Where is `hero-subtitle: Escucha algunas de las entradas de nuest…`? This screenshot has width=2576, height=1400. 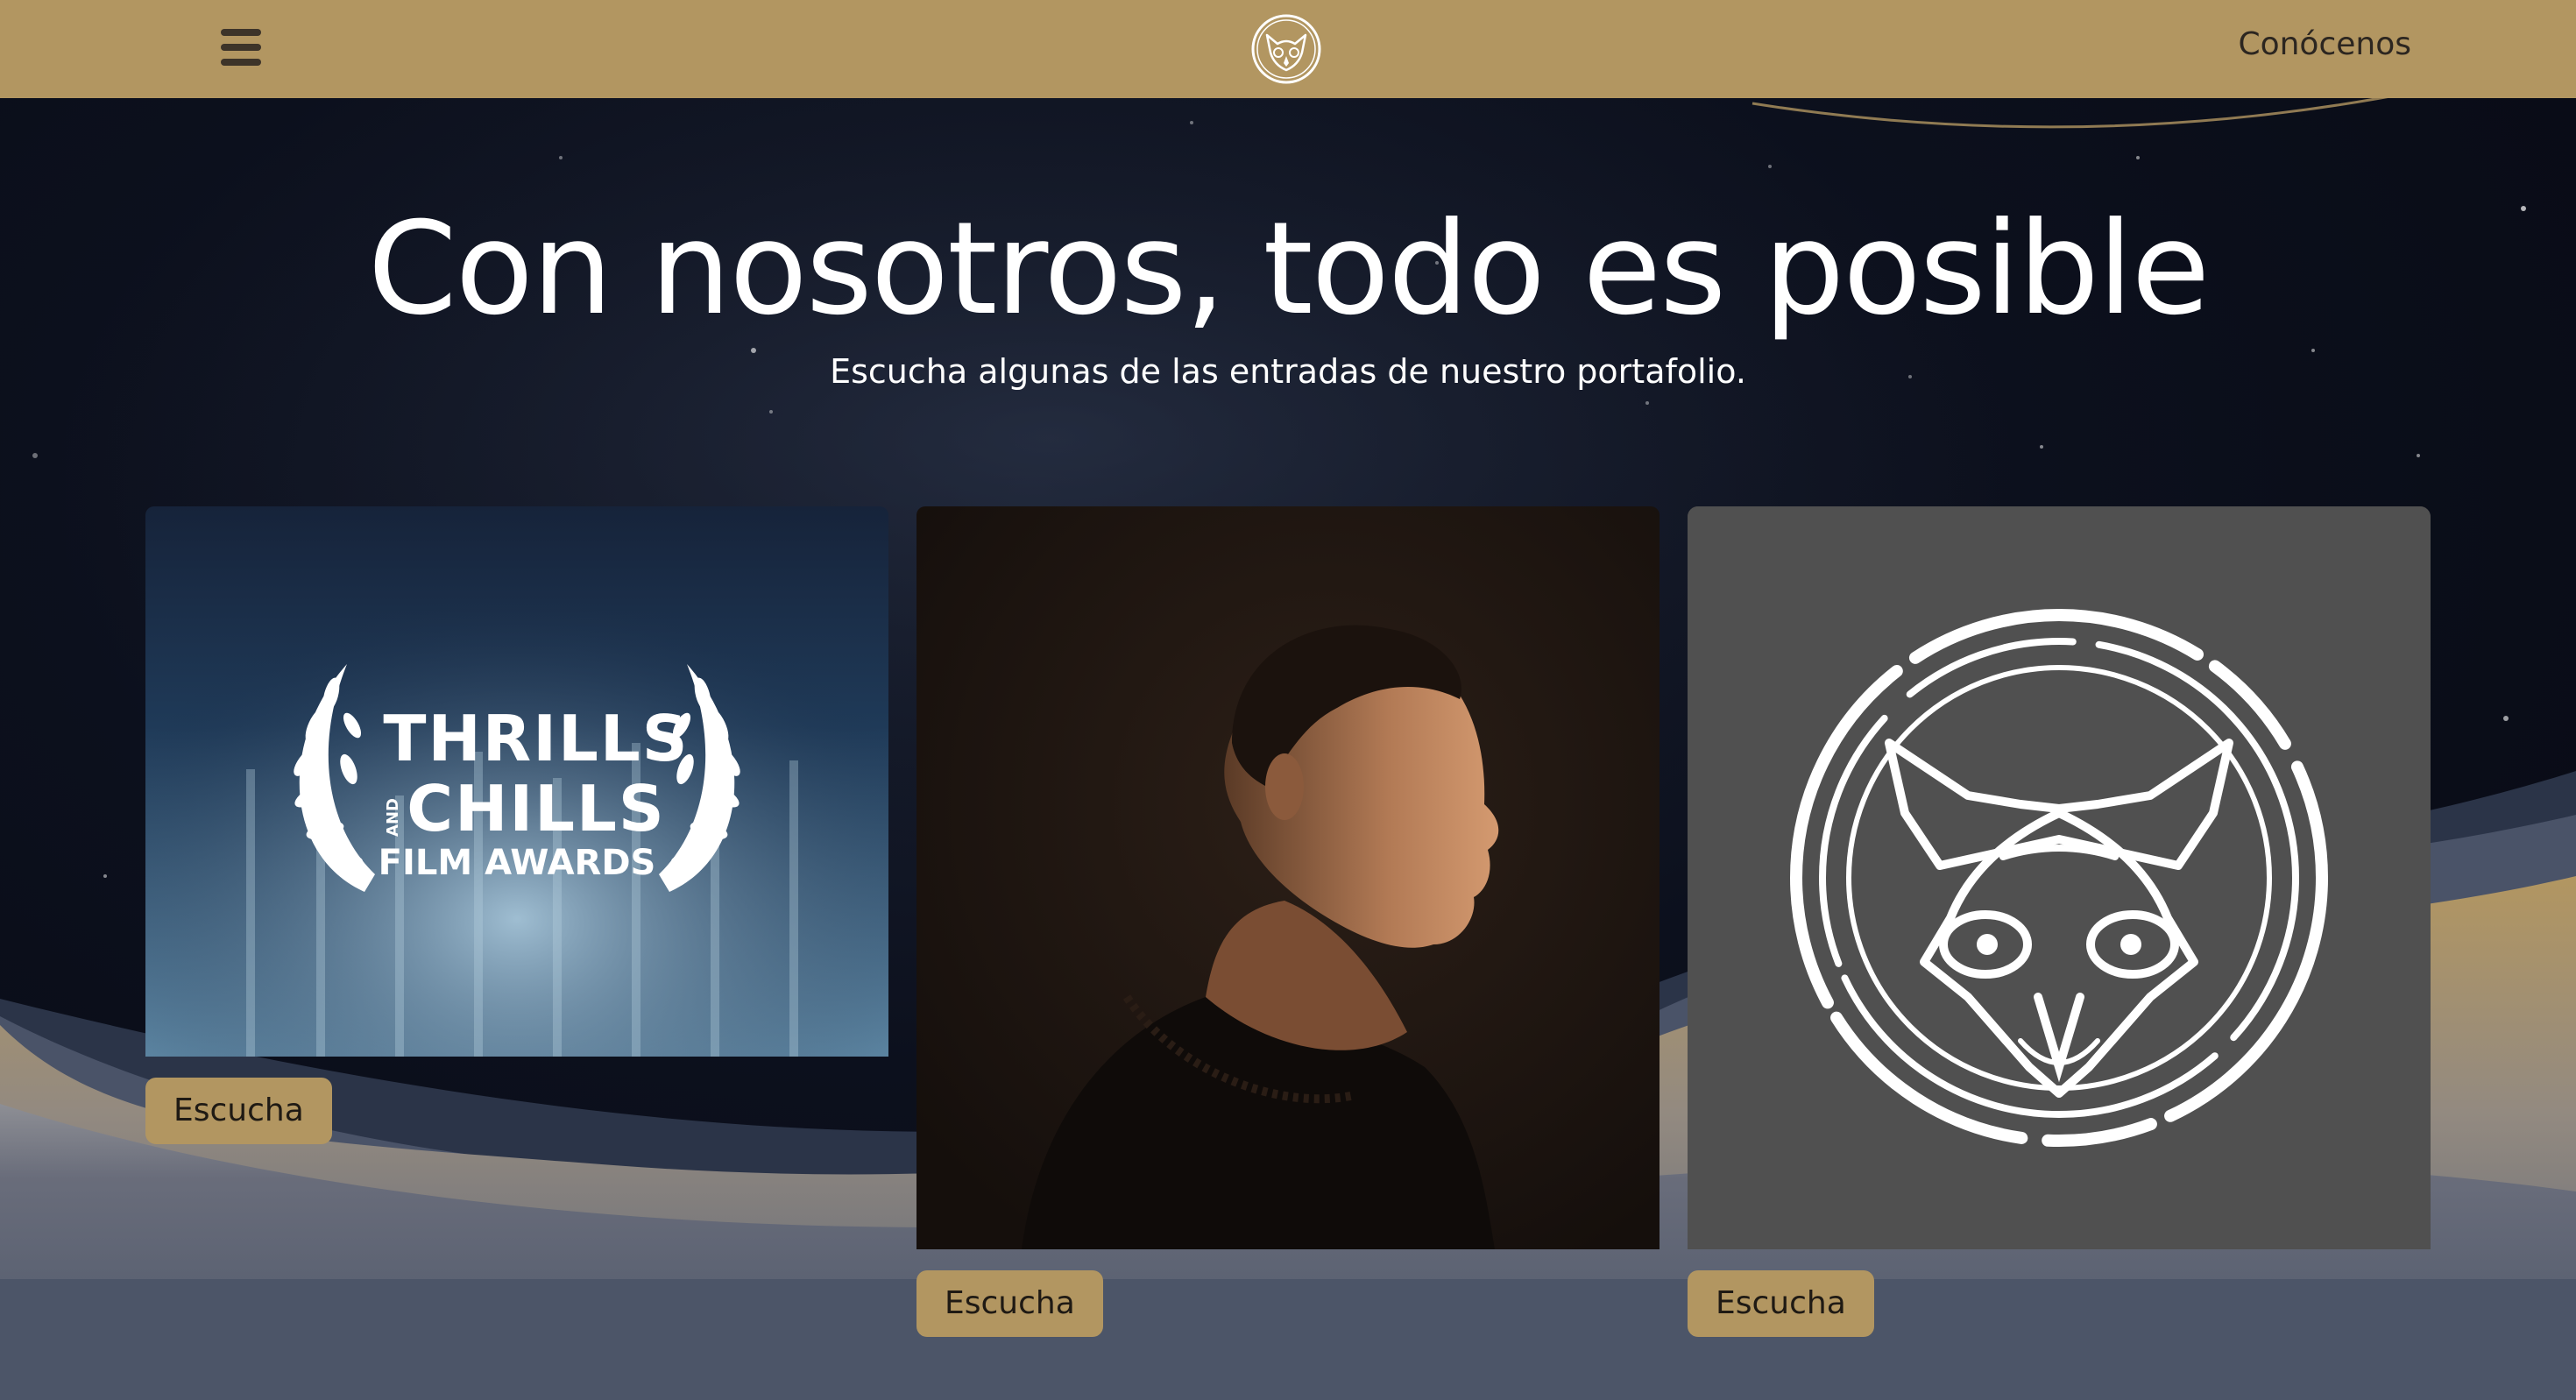 hero-subtitle: Escucha algunas de las entradas de nuest… is located at coordinates (1288, 371).